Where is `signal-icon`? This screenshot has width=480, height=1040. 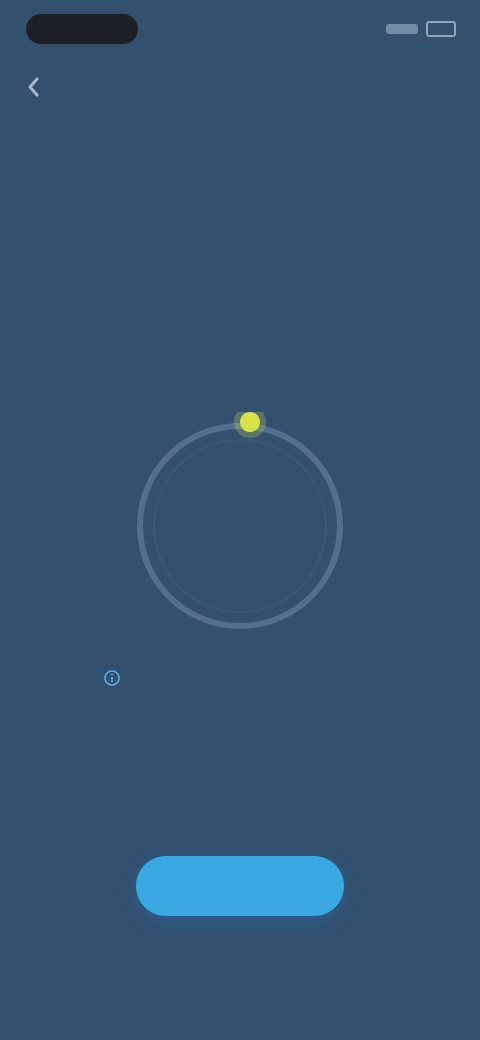
signal-icon is located at coordinates (402, 29).